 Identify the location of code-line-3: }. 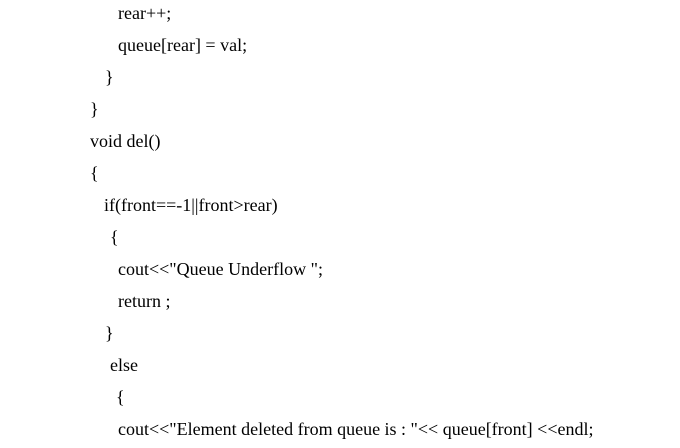
(109, 77).